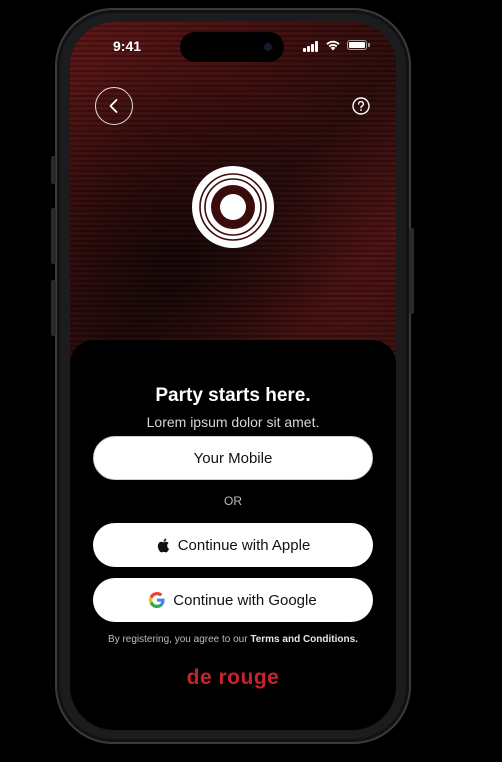 The width and height of the screenshot is (502, 762). What do you see at coordinates (411, 271) in the screenshot?
I see `power-button` at bounding box center [411, 271].